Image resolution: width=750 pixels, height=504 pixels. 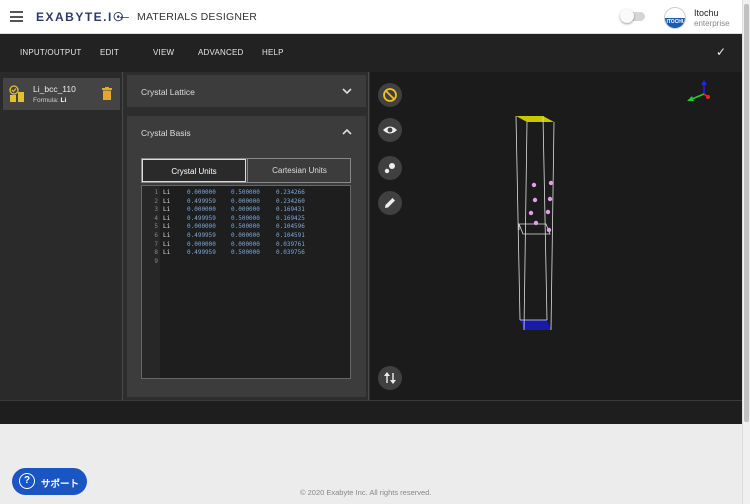 What do you see at coordinates (627, 16) in the screenshot?
I see `toggle-knob` at bounding box center [627, 16].